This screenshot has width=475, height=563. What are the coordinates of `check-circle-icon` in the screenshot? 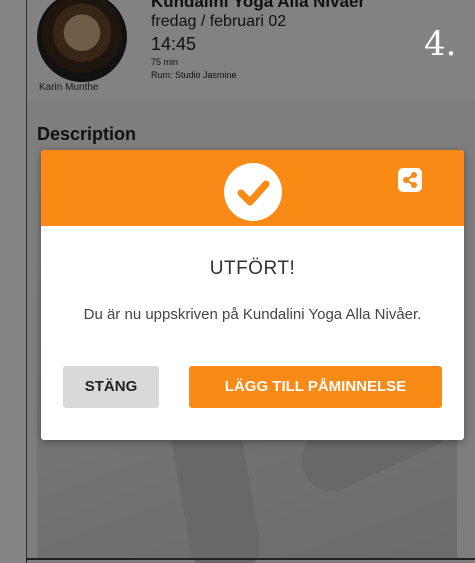 It's located at (253, 192).